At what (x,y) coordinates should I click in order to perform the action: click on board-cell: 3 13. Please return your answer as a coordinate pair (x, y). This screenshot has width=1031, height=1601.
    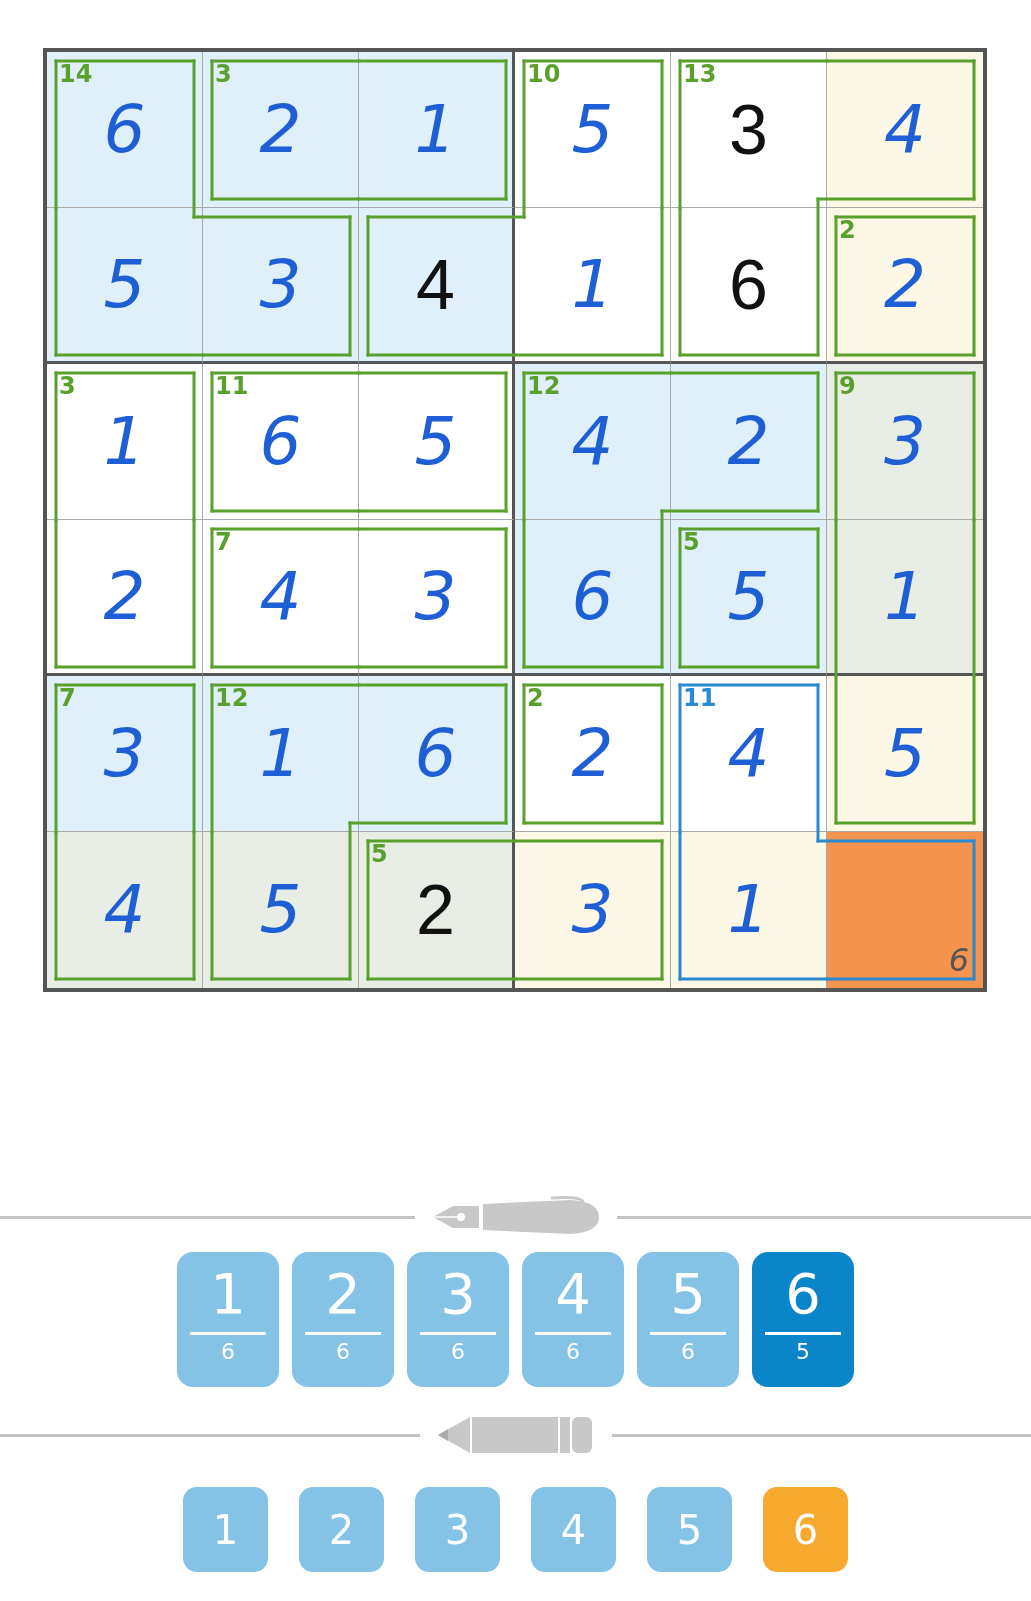
    Looking at the image, I should click on (749, 130).